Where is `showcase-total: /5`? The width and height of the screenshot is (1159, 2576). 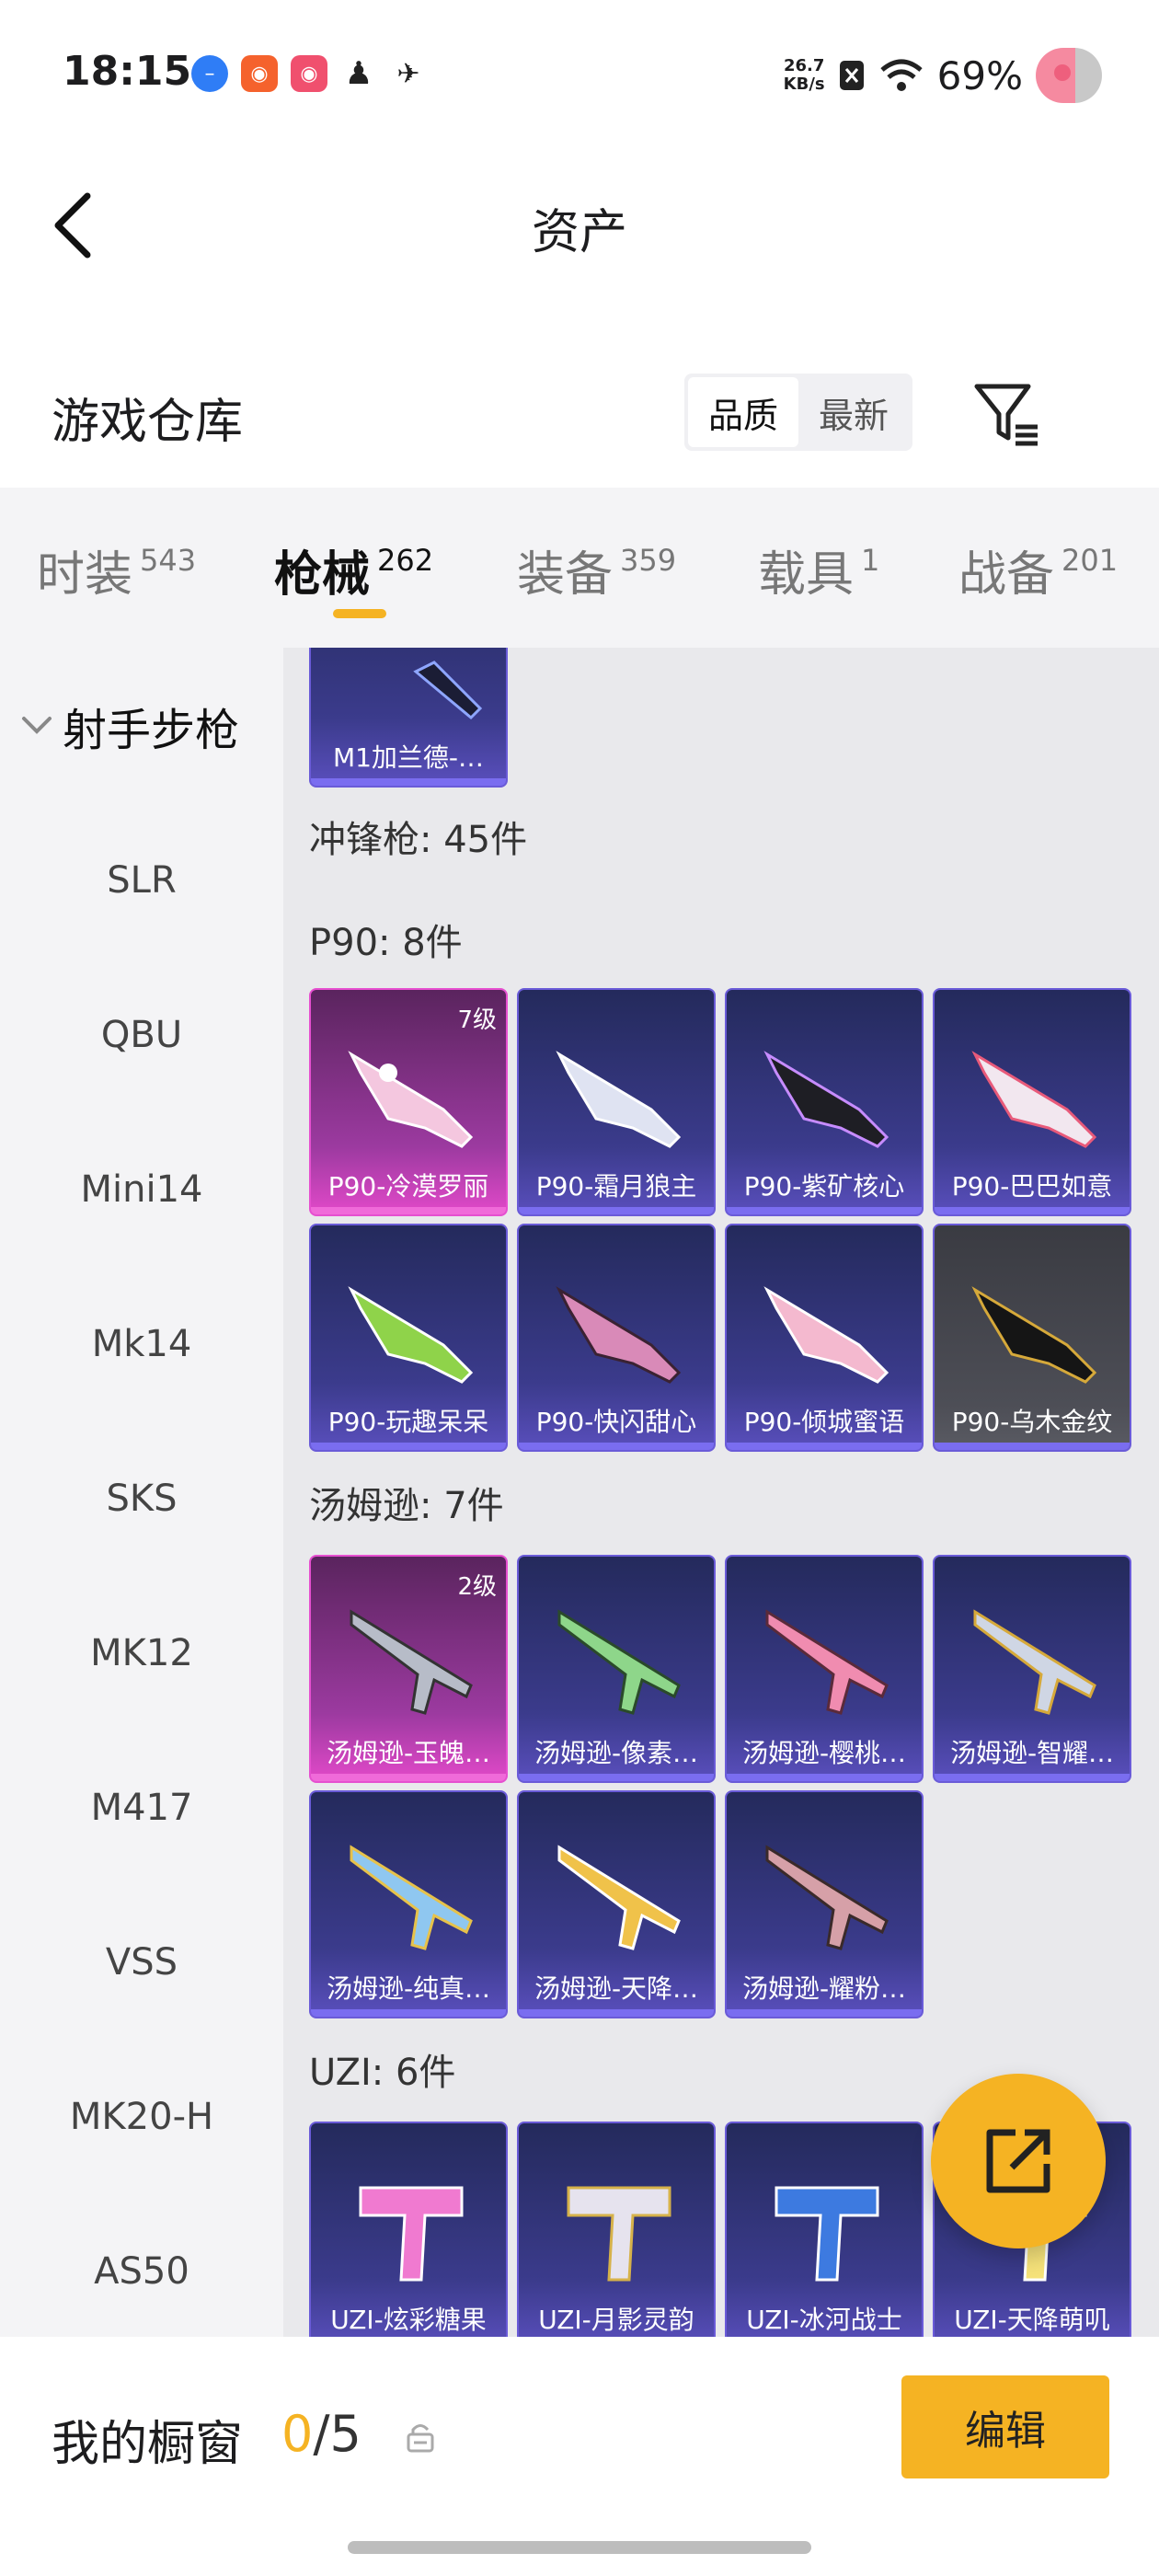 showcase-total: /5 is located at coordinates (337, 2434).